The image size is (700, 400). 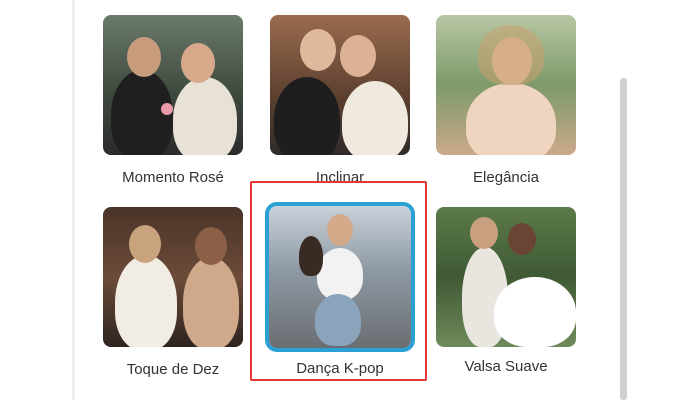 I want to click on style-card-momento-rose: Momento Rosé, so click(x=173, y=100).